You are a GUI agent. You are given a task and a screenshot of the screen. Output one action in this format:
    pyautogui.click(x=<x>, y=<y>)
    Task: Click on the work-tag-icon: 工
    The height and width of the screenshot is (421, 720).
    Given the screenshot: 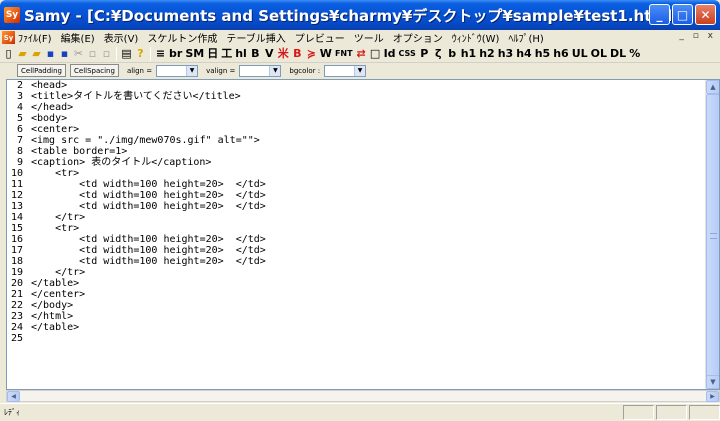 What is the action you would take?
    pyautogui.click(x=226, y=53)
    